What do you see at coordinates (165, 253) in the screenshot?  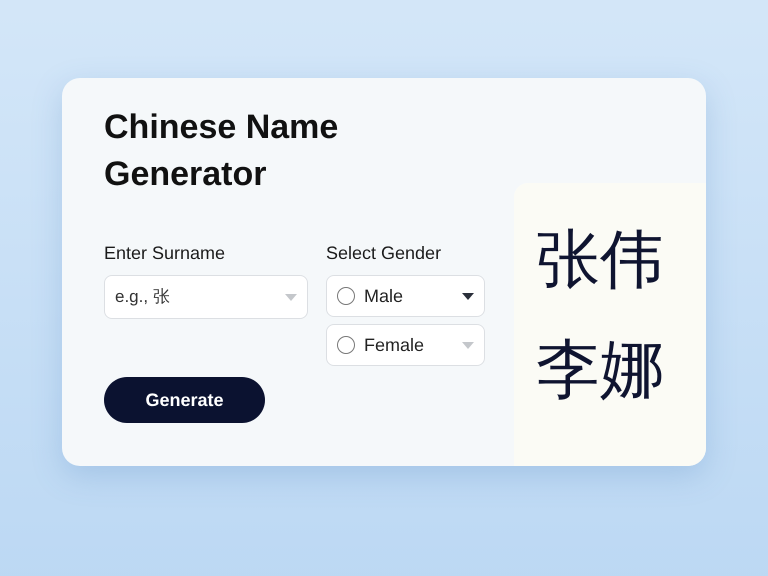 I see `field-label: Enter Surname` at bounding box center [165, 253].